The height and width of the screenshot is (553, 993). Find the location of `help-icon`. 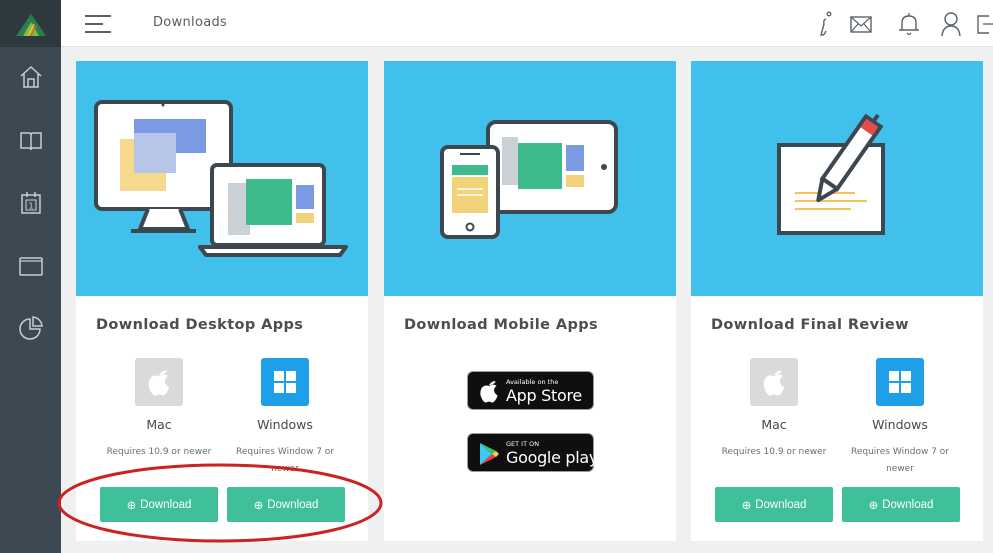

help-icon is located at coordinates (825, 24).